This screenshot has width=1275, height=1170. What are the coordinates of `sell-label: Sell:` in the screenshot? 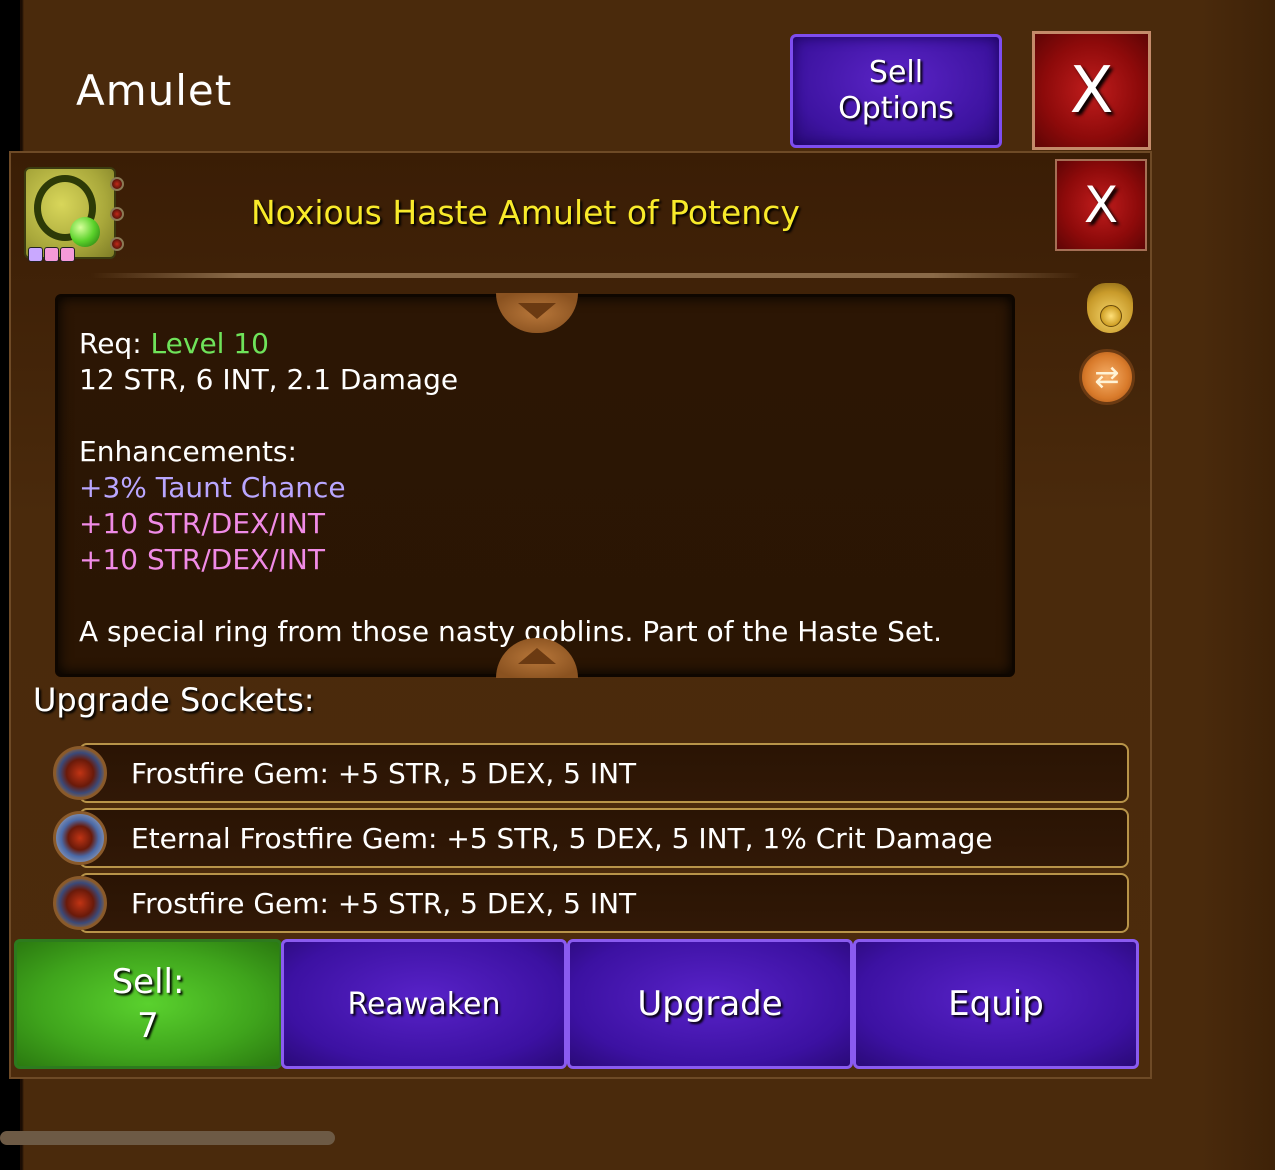 It's located at (148, 982).